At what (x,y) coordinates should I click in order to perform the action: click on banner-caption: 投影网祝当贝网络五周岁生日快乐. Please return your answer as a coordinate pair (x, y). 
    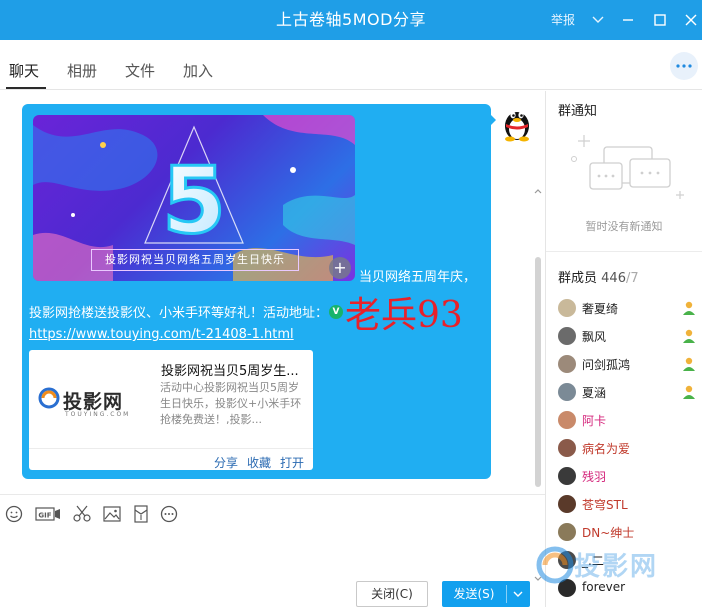
    Looking at the image, I should click on (195, 260).